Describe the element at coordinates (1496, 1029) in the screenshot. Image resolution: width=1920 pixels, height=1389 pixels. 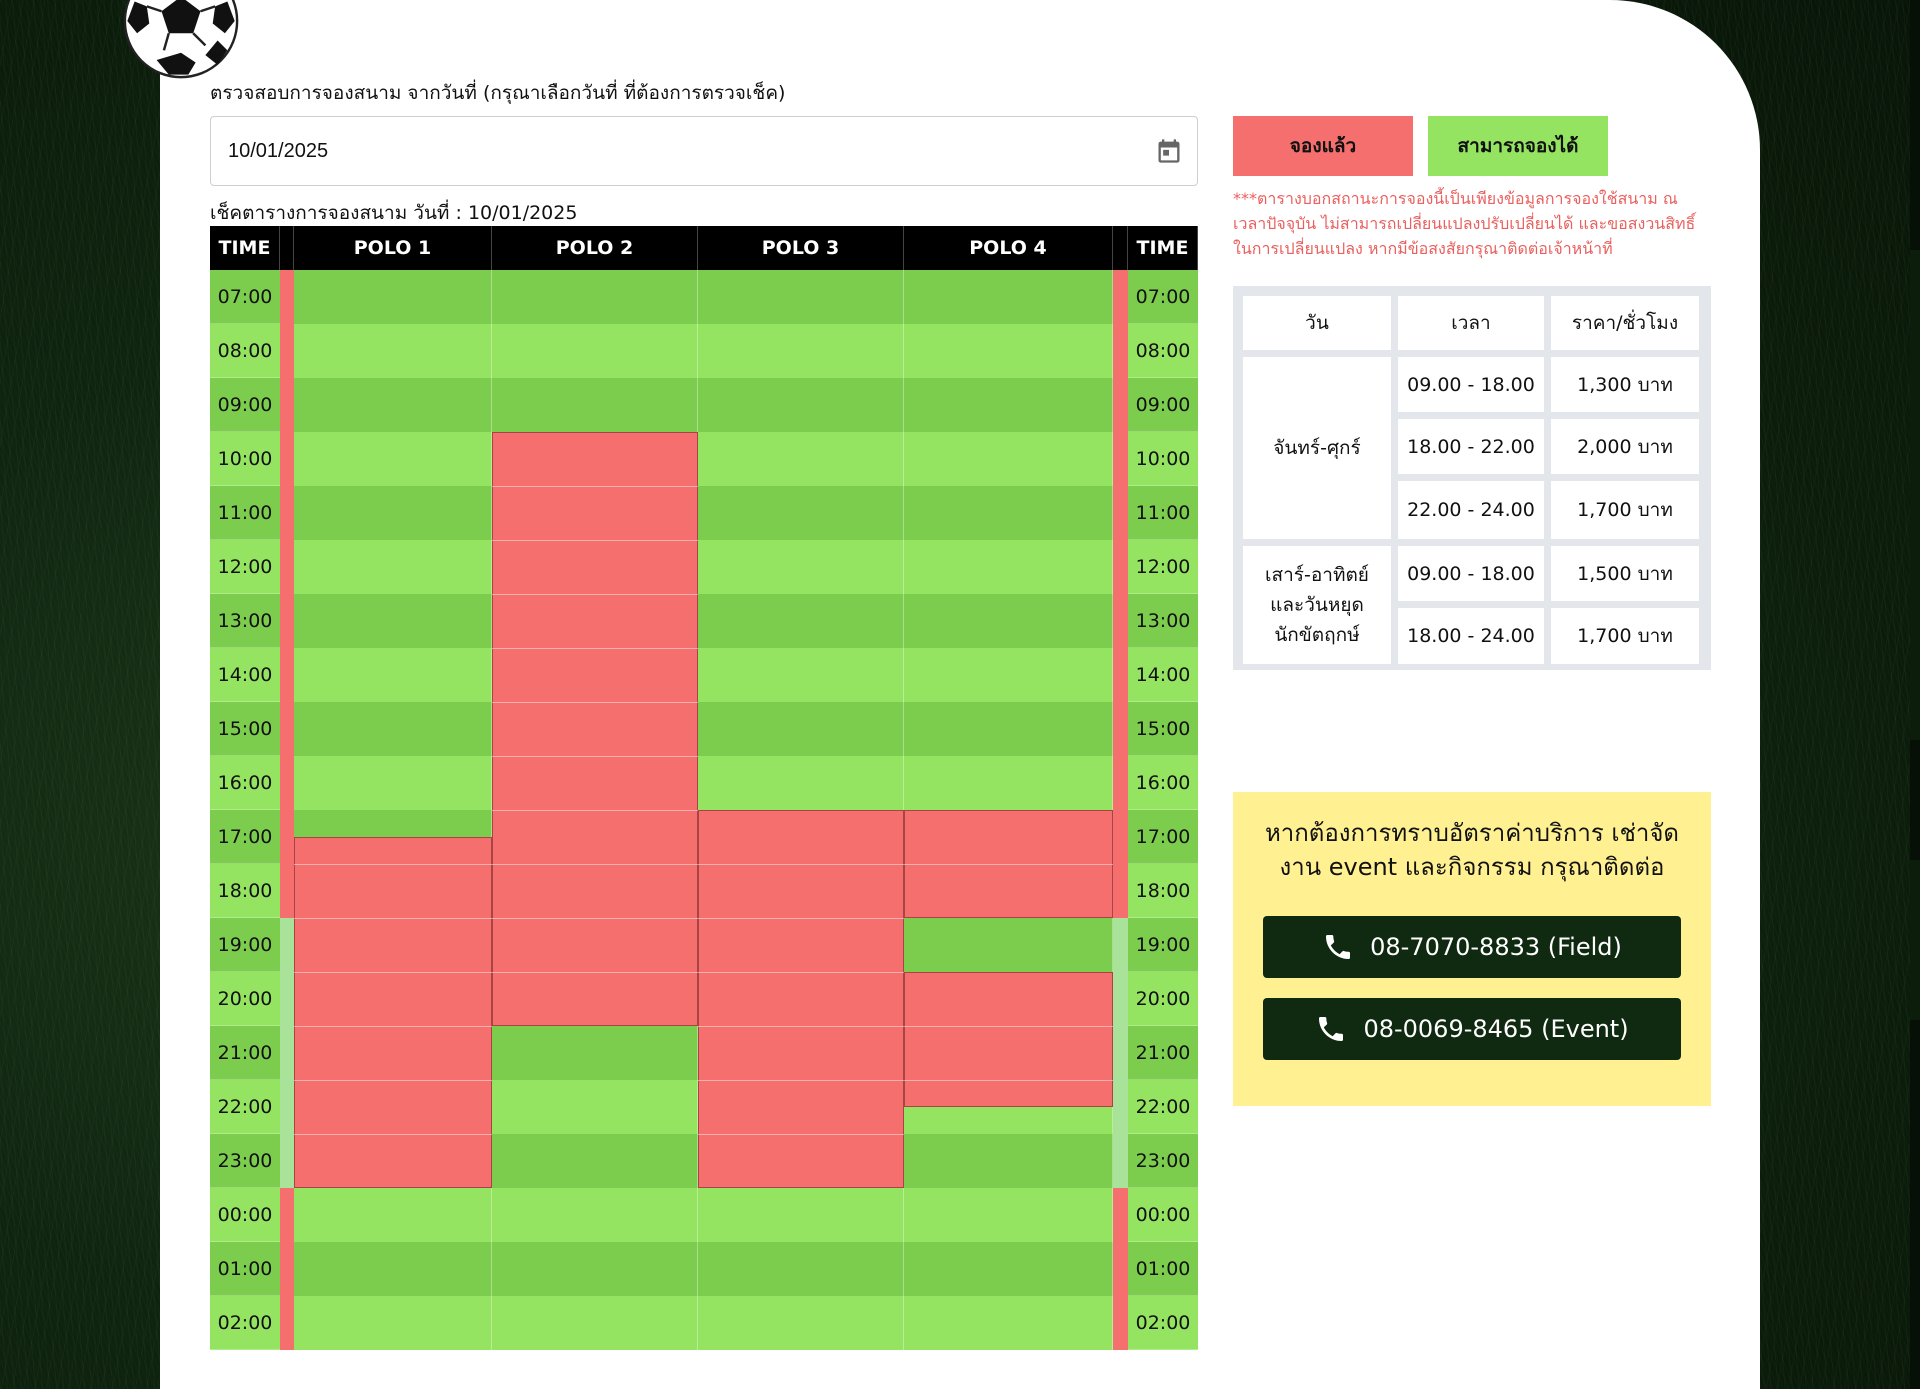
I see `event-phone-text: 08-0069-8465 (Event)` at that location.